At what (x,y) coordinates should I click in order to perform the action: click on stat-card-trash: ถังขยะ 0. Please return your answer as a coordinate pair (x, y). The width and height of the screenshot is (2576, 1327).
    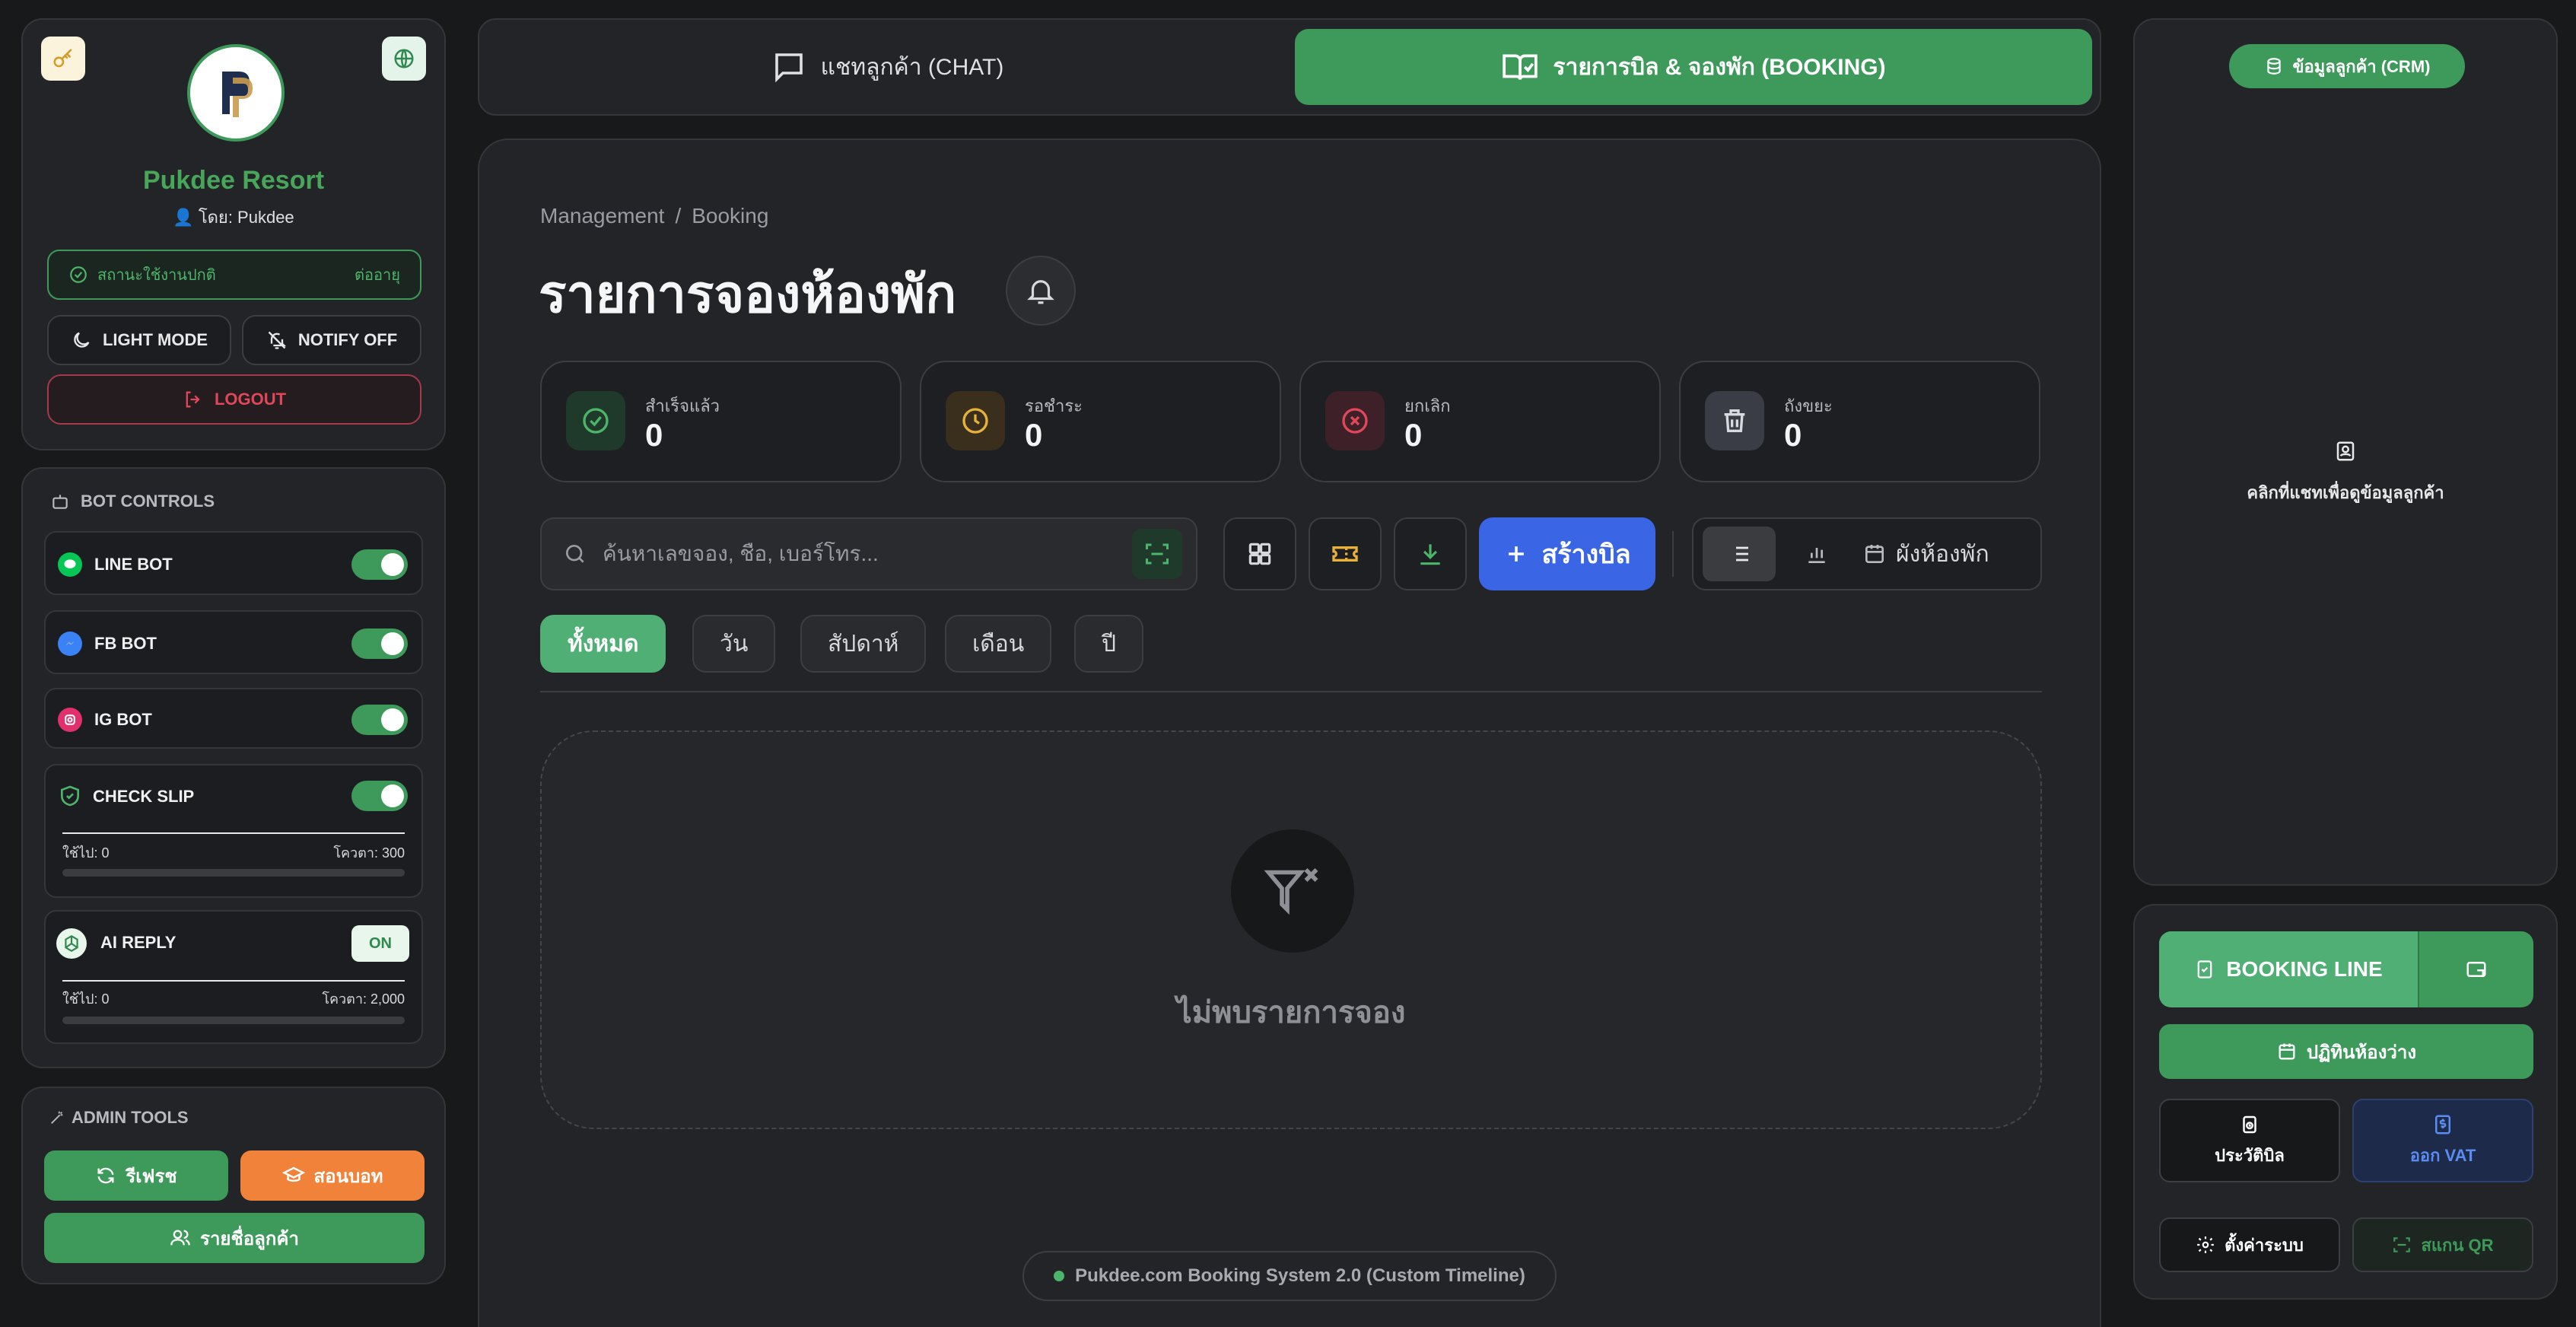
    Looking at the image, I should click on (1859, 421).